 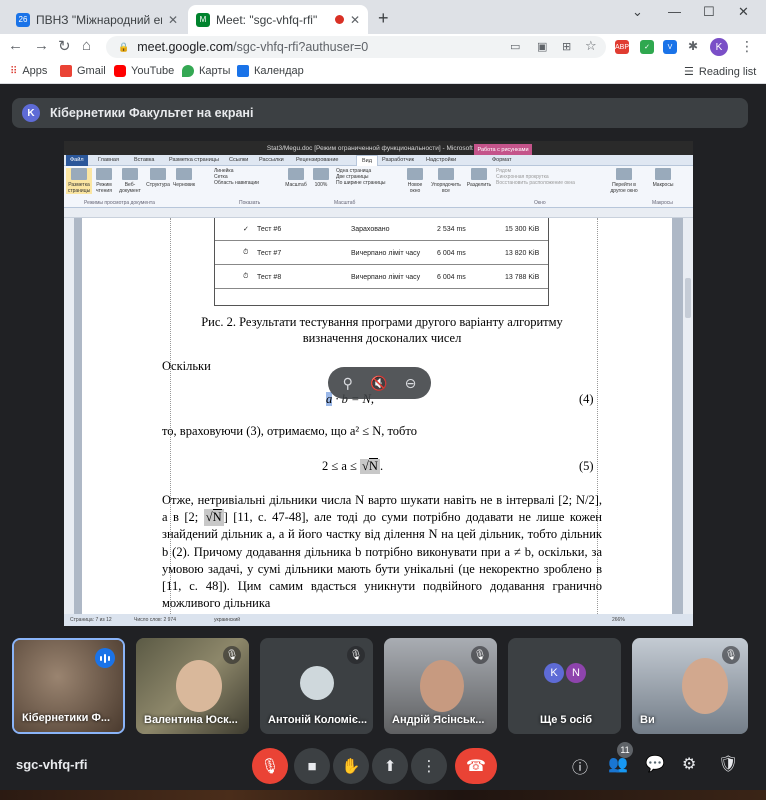 What do you see at coordinates (155, 620) in the screenshot?
I see `status-words: Число слов: 2 974` at bounding box center [155, 620].